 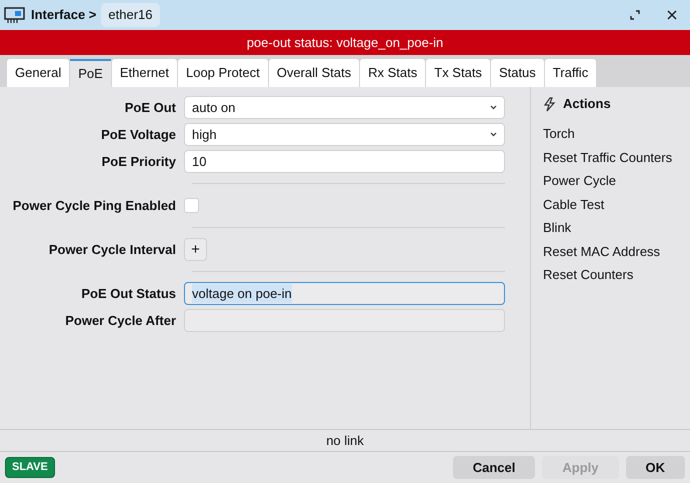 What do you see at coordinates (90, 73) in the screenshot?
I see `tab: PoE` at bounding box center [90, 73].